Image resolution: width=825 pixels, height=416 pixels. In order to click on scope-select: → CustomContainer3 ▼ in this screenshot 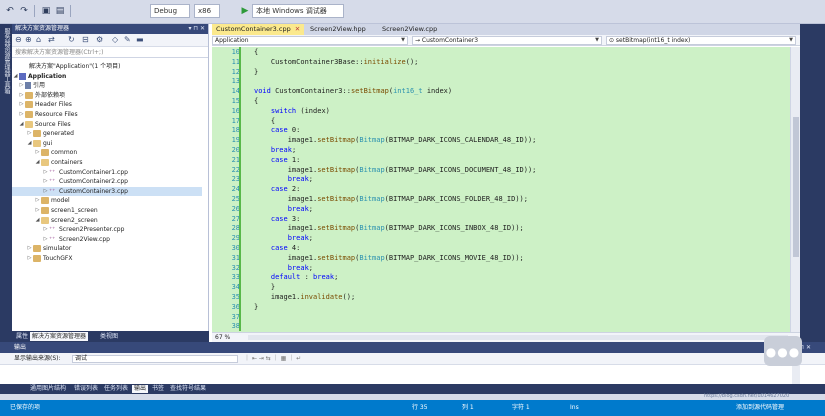, I will do `click(507, 40)`.